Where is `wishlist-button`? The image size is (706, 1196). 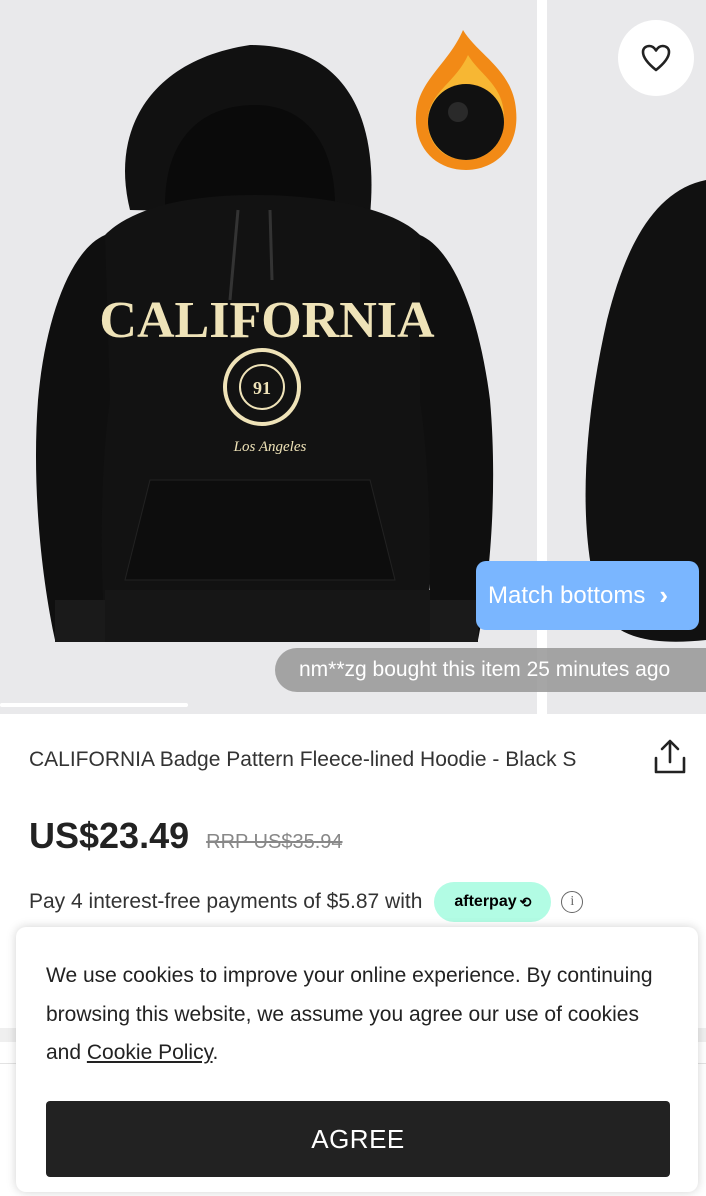
wishlist-button is located at coordinates (656, 58).